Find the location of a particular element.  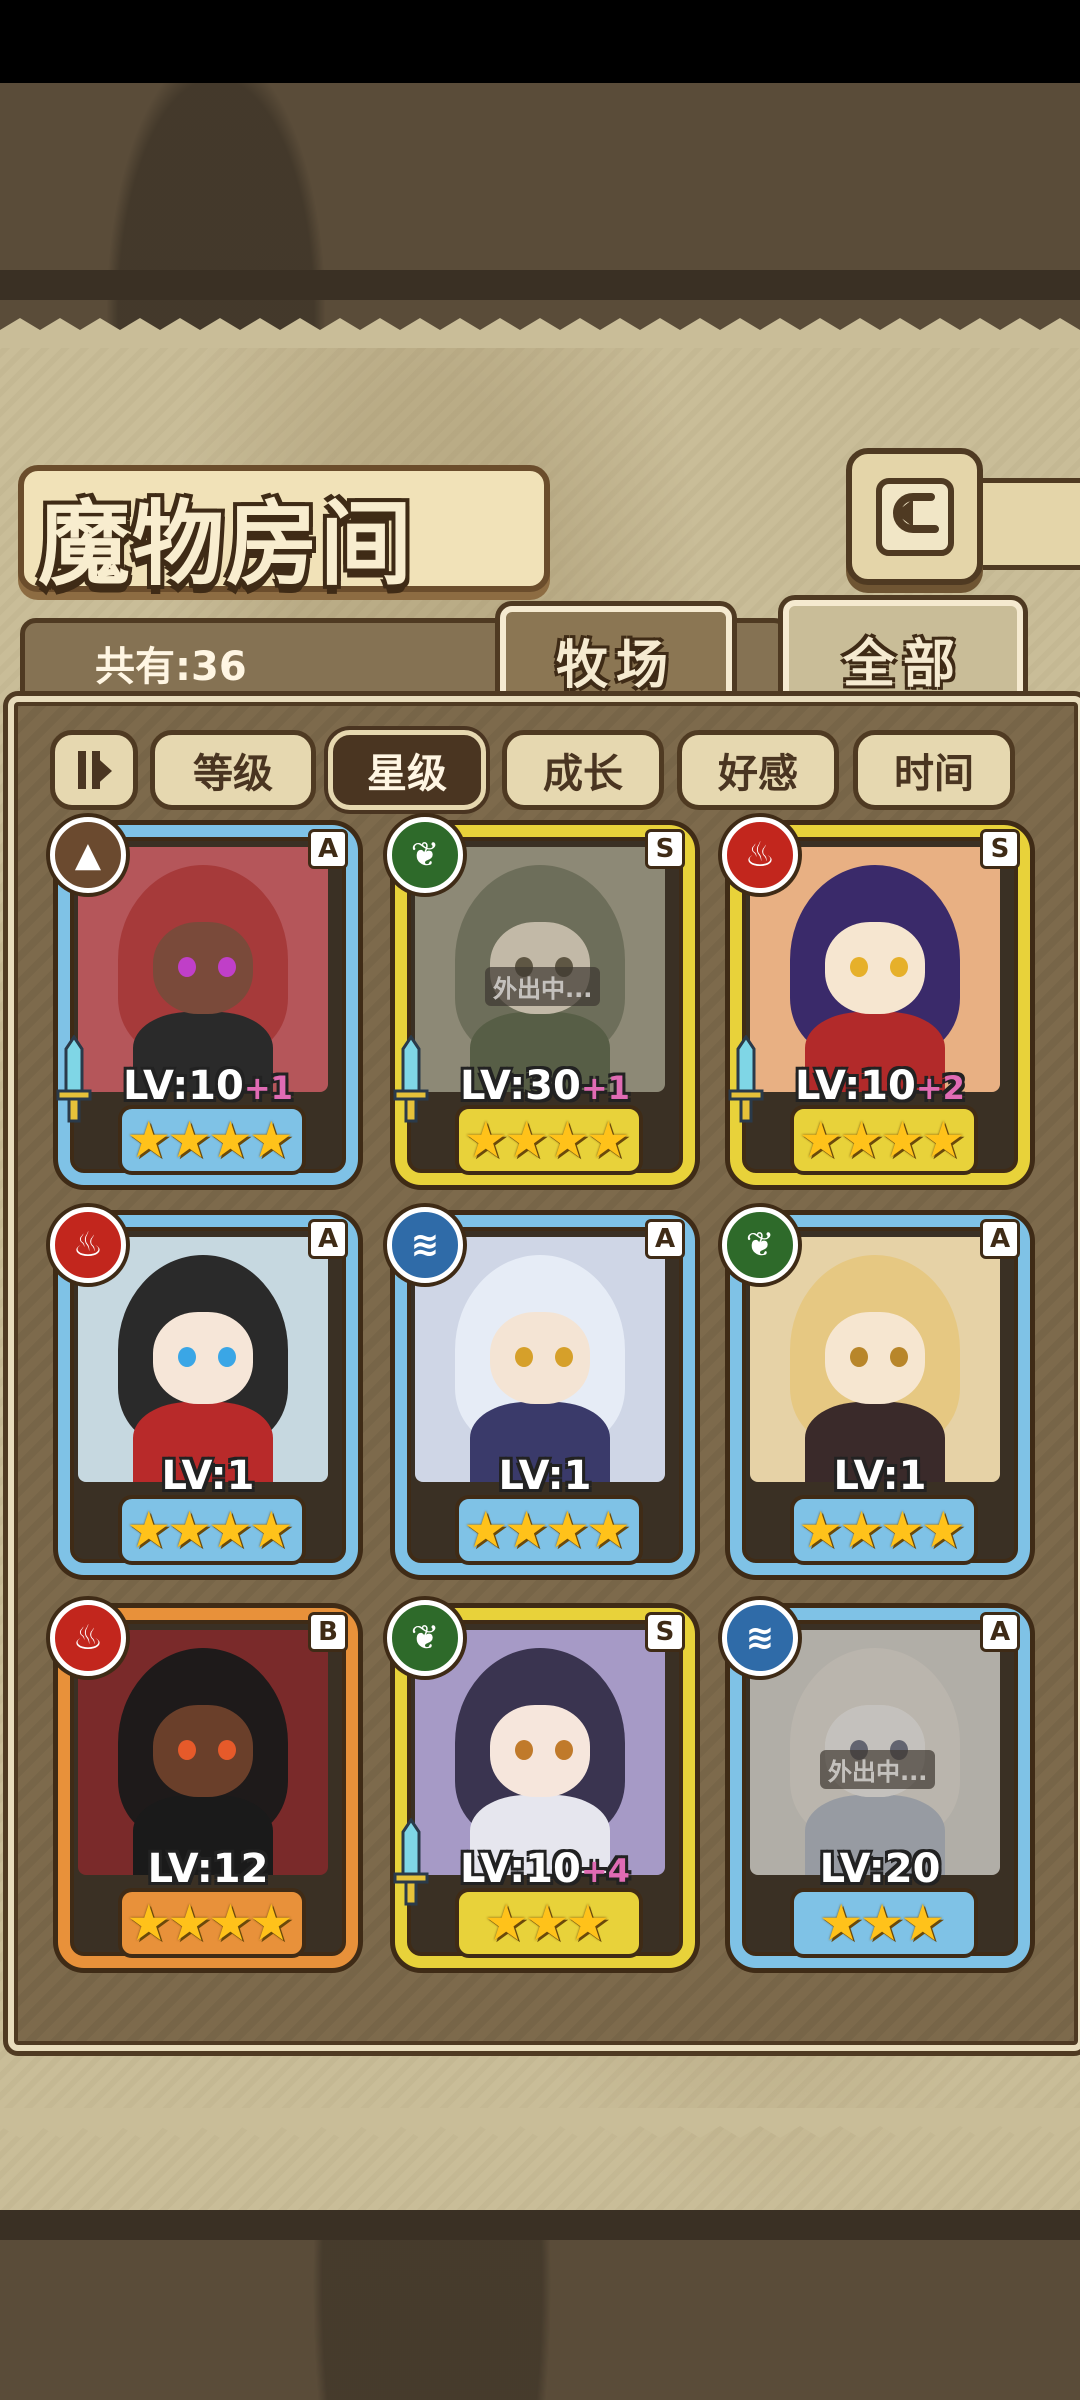

level-label: LV:10+2 is located at coordinates (880, 1086).